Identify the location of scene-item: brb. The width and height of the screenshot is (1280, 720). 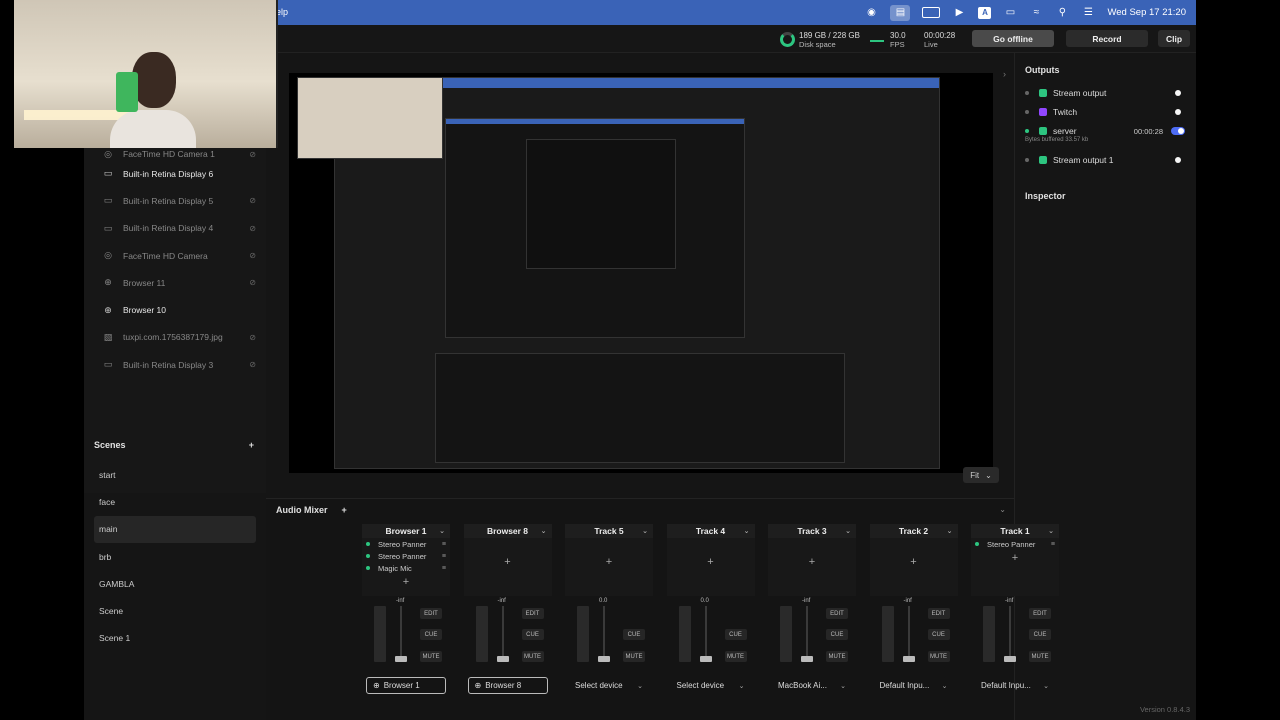
(175, 556).